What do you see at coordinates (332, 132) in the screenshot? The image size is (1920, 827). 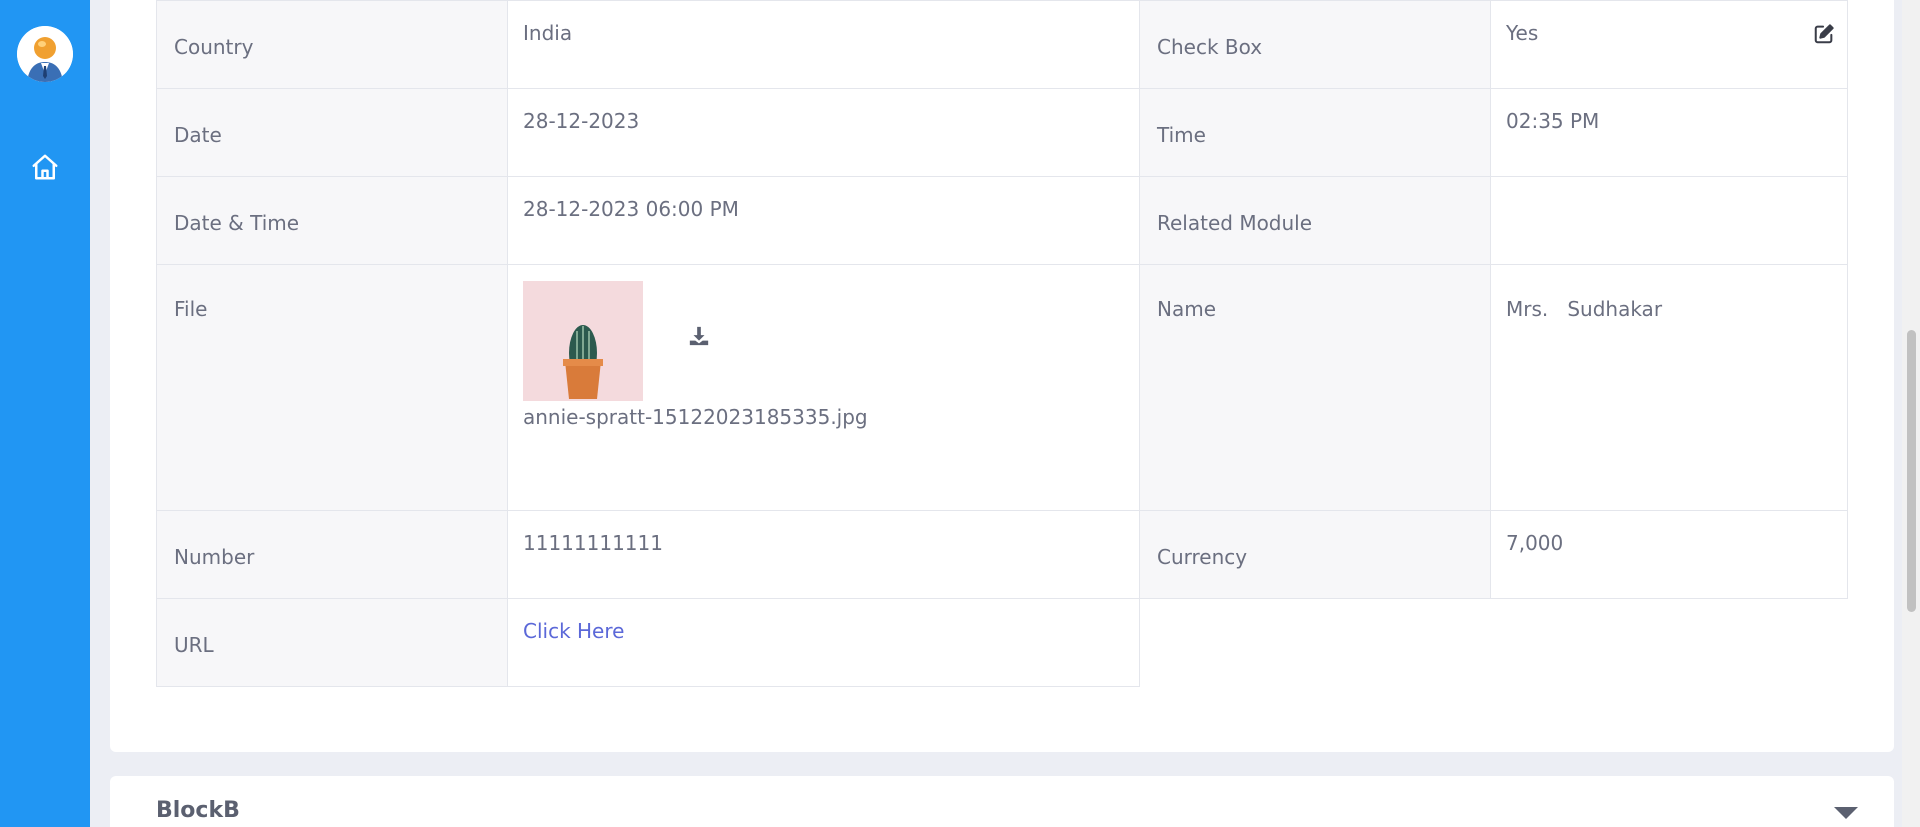 I see `date-label-cell: Date` at bounding box center [332, 132].